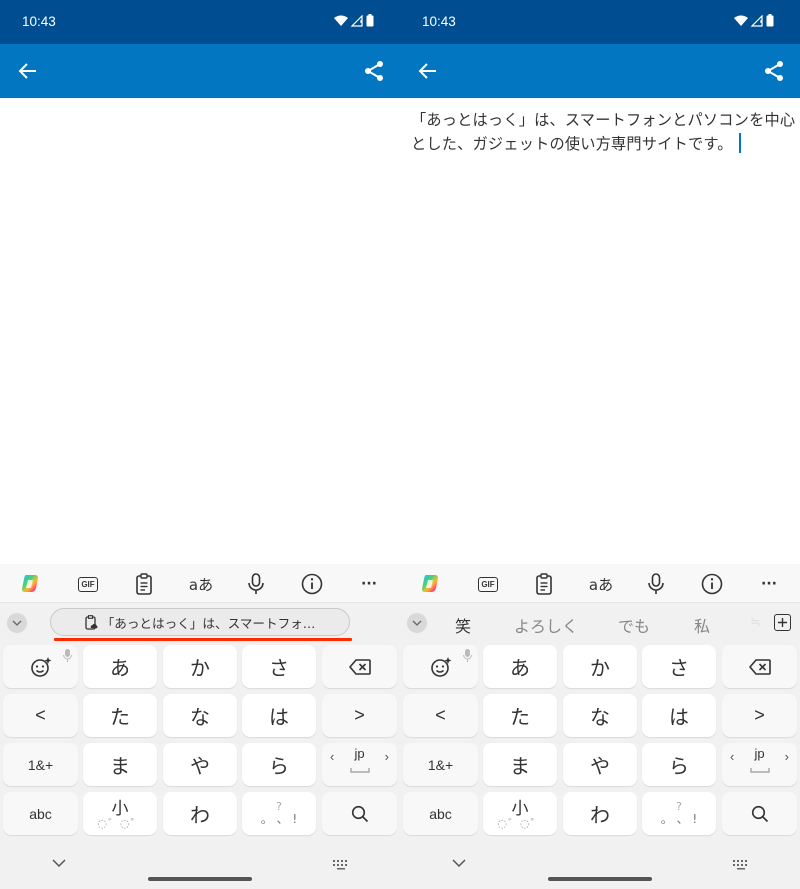  What do you see at coordinates (359, 753) in the screenshot?
I see `language-label: jp` at bounding box center [359, 753].